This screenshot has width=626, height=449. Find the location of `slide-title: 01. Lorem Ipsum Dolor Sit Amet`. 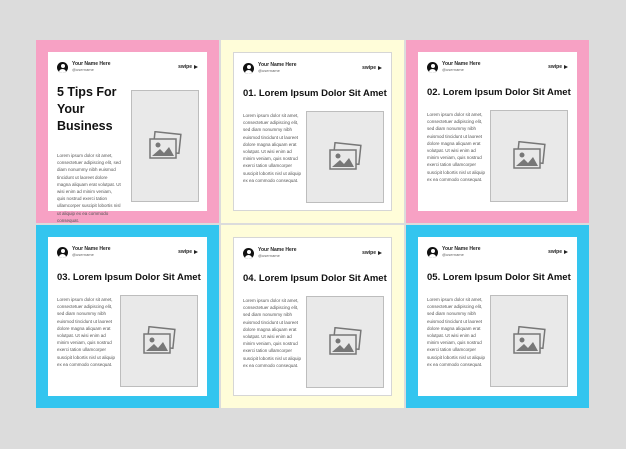

slide-title: 01. Lorem Ipsum Dolor Sit Amet is located at coordinates (315, 93).